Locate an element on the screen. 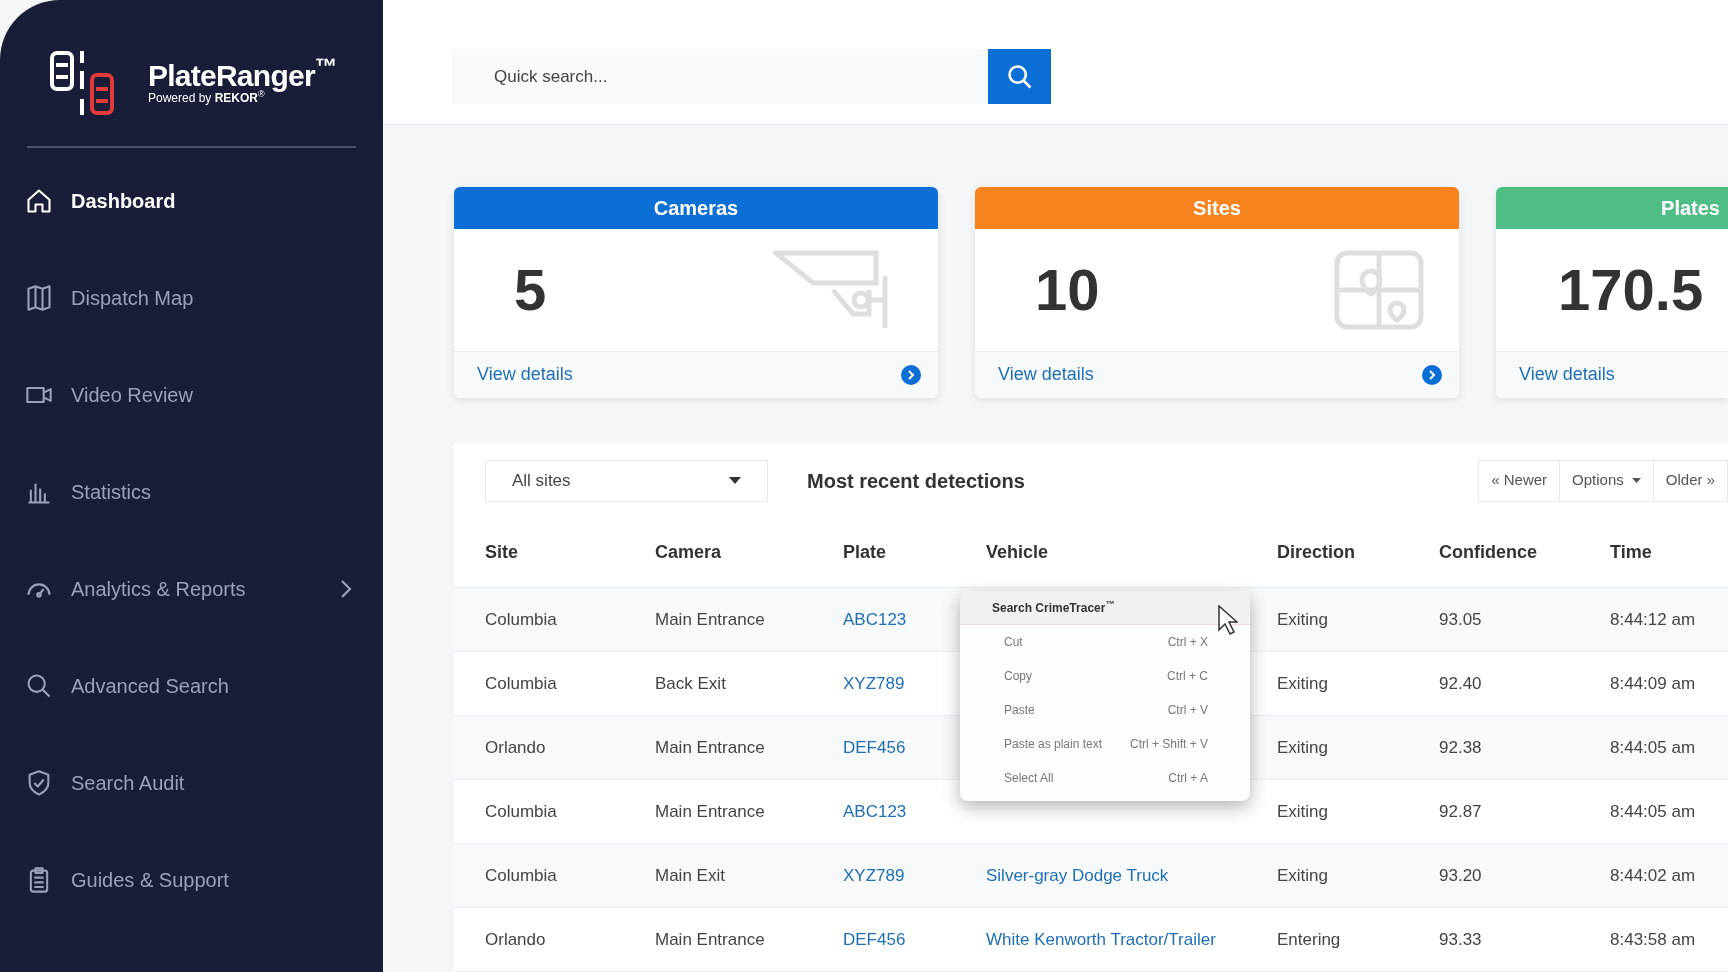 This screenshot has height=972, width=1728. vehicle-link: White Kenworth Tractor/Trailer is located at coordinates (1131, 939).